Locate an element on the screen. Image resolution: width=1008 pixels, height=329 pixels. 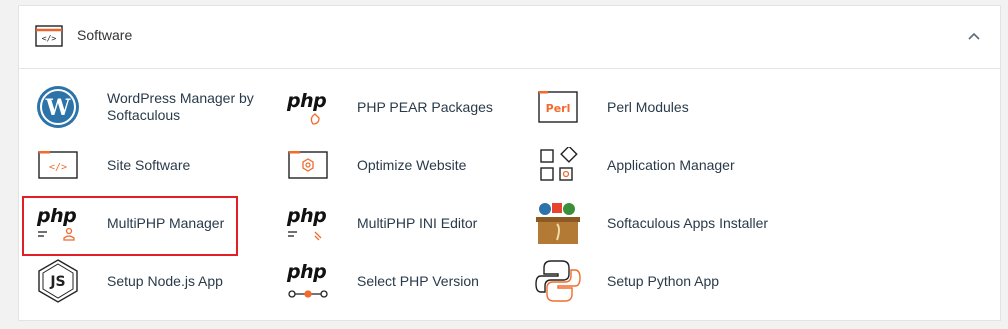
softaculous-apps-installer-link: Softaculous Apps Installer is located at coordinates (651, 223).